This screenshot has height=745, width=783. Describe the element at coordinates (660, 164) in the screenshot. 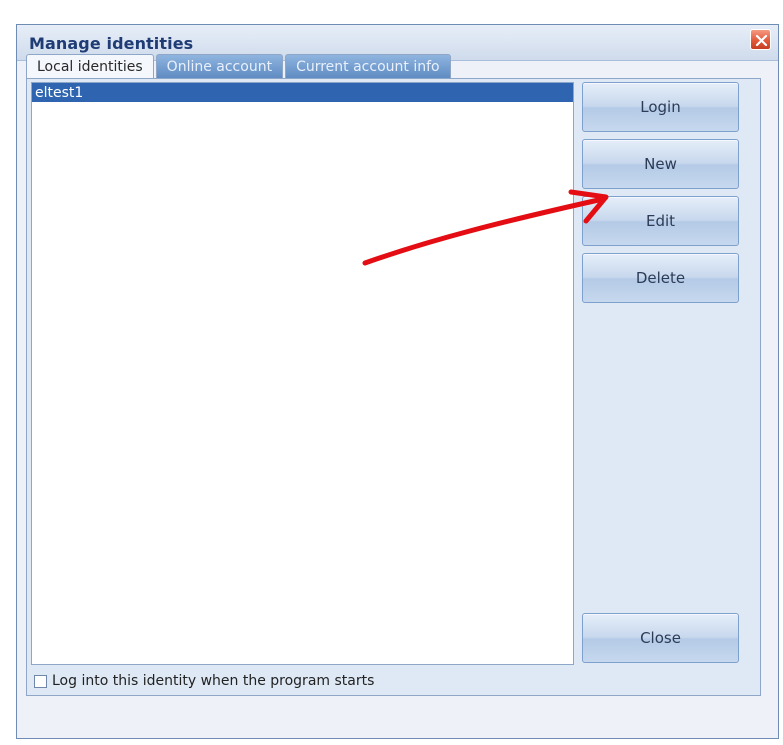

I see `new-button: New` at that location.